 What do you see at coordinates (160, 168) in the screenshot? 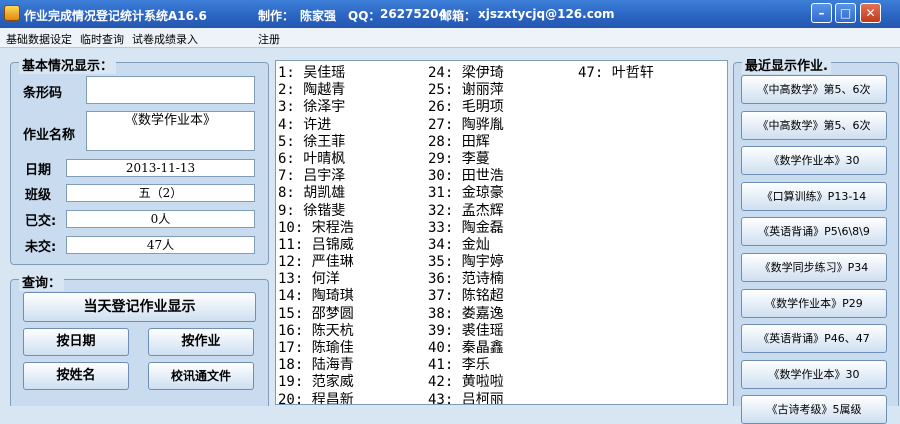
I see `date-field: 2013-11-13` at bounding box center [160, 168].